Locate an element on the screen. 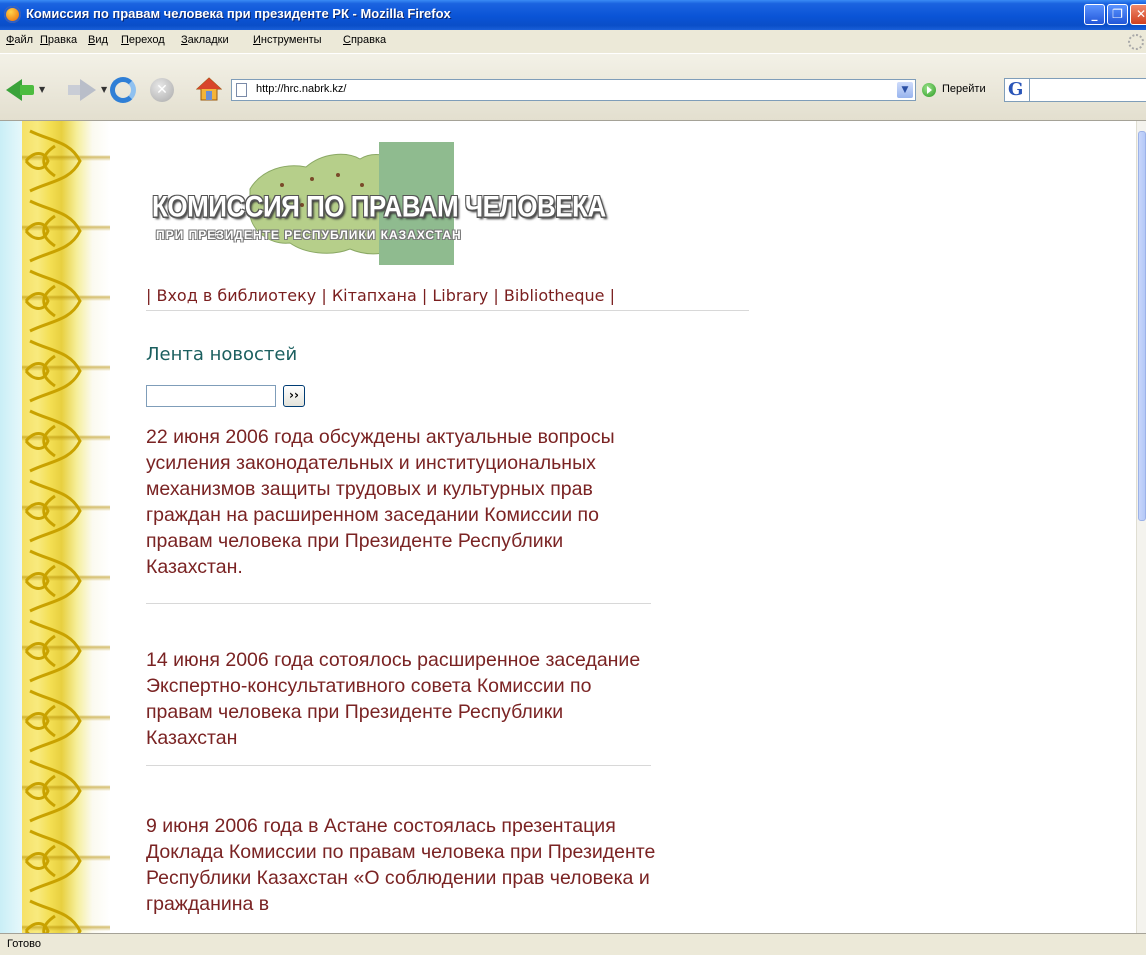 The width and height of the screenshot is (1146, 955). back-history-dropdown-icon: ▼ is located at coordinates (42, 89).